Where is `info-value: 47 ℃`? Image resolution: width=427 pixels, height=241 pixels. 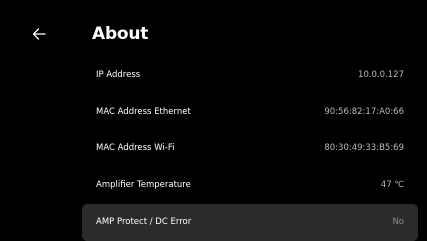
info-value: 47 ℃ is located at coordinates (392, 184).